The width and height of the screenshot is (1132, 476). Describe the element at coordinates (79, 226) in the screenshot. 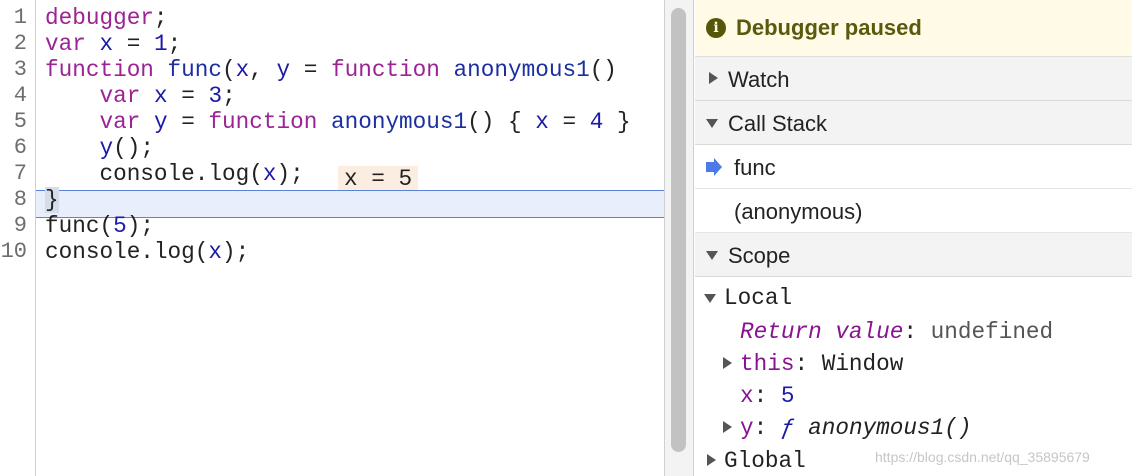

I see `code-token: func(` at that location.